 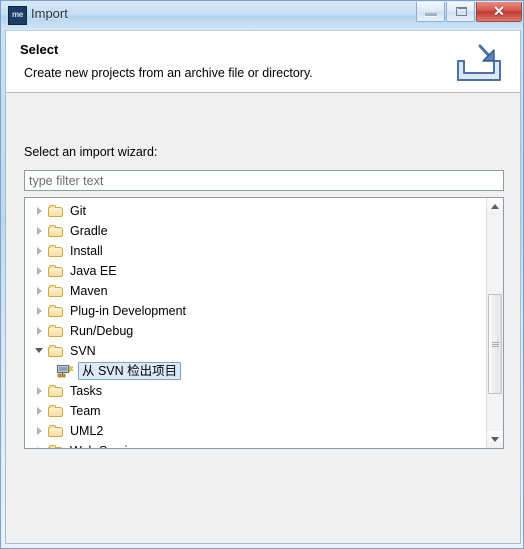 What do you see at coordinates (256, 271) in the screenshot?
I see `tree-item: Java EE` at bounding box center [256, 271].